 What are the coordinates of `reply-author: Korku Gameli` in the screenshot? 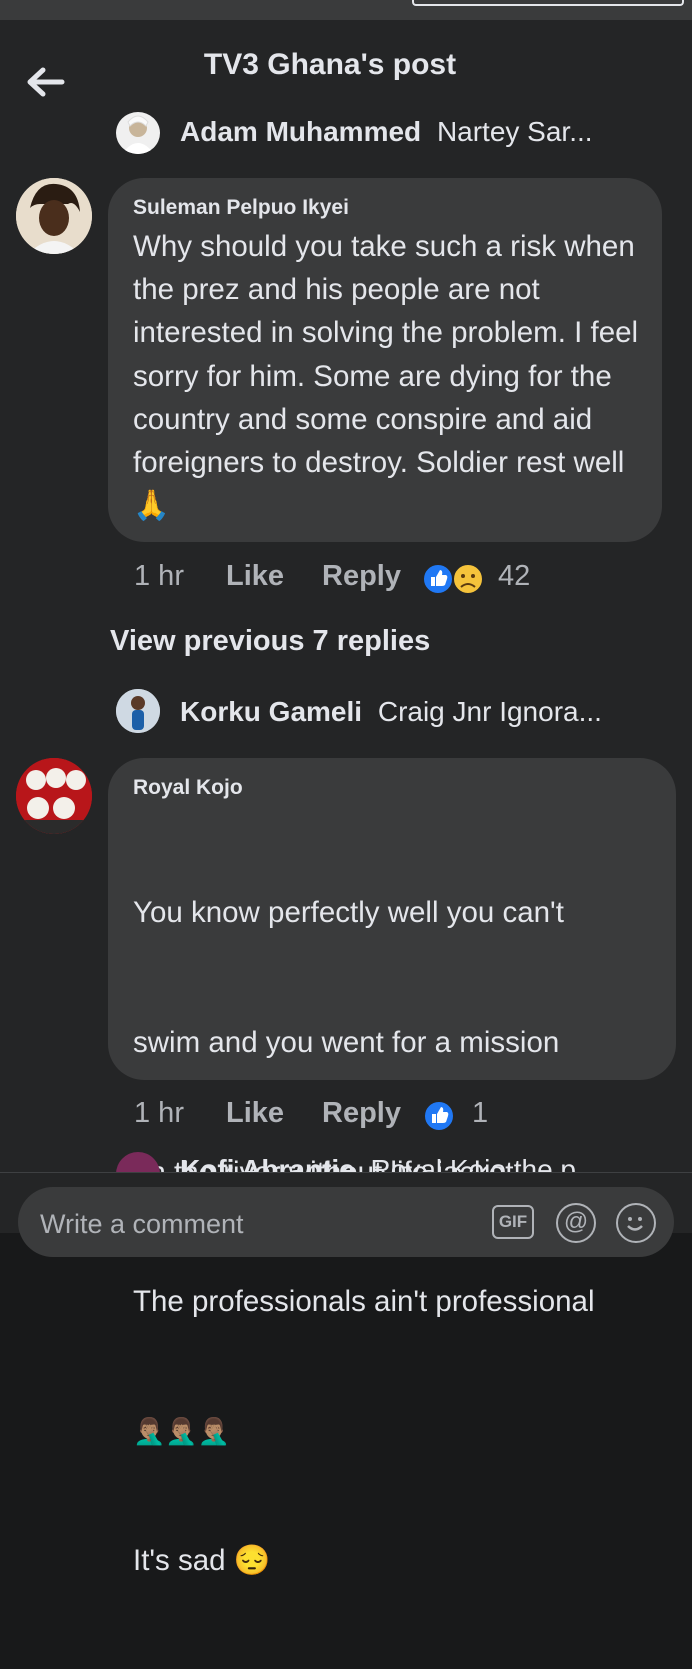 It's located at (271, 711).